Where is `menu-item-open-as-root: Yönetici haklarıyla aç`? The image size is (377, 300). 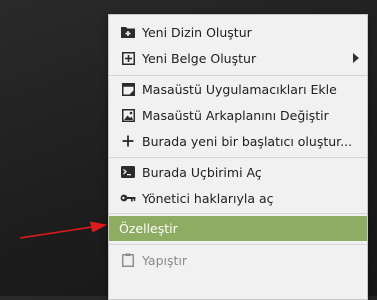
menu-item-open-as-root: Yönetici haklarıyla aç is located at coordinates (238, 198).